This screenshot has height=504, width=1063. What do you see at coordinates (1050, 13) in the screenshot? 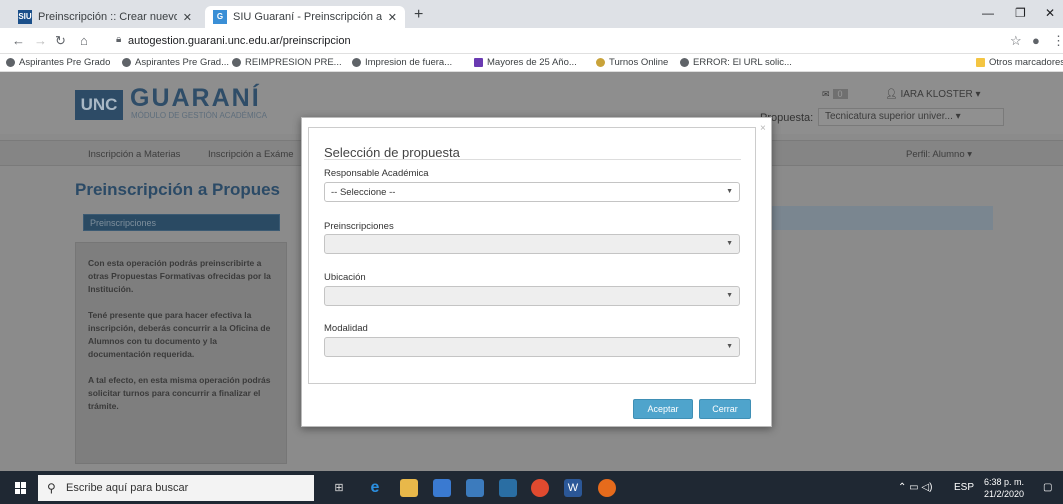
I see `window-close-icon: ✕` at bounding box center [1050, 13].